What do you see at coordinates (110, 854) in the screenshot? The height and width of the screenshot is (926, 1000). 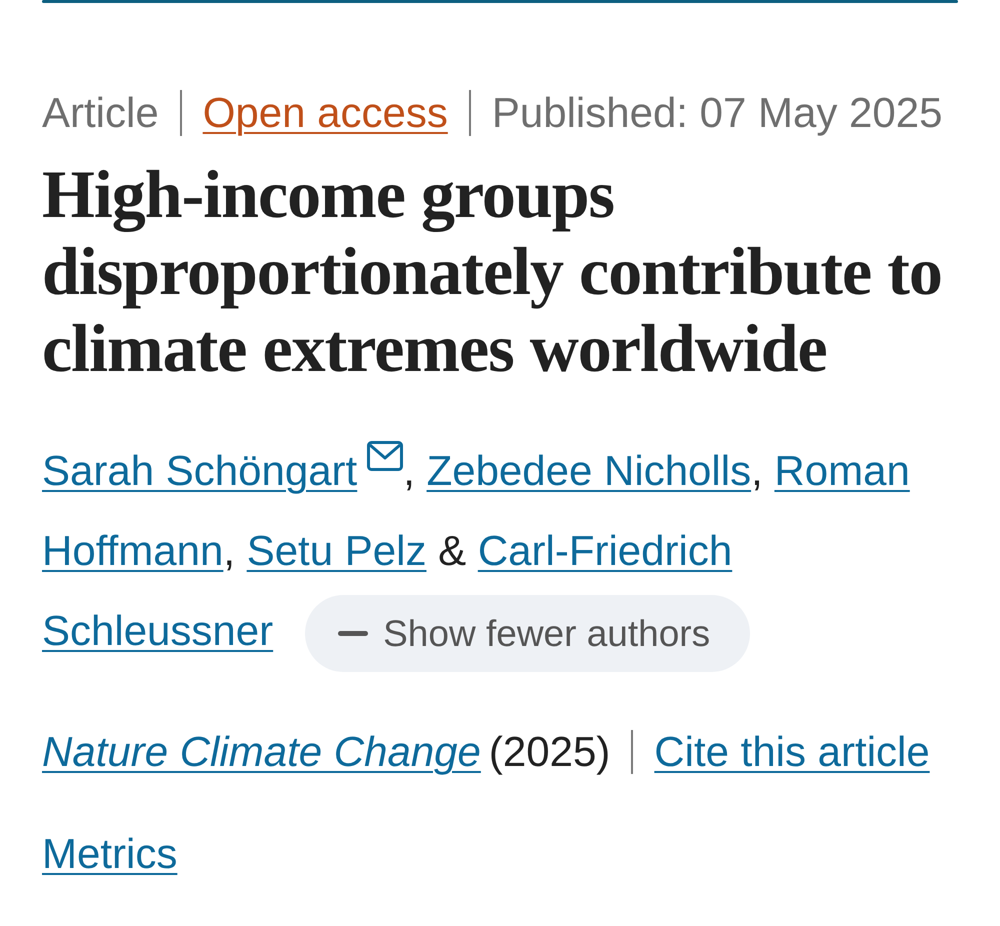 I see `metrics-link: Metrics` at bounding box center [110, 854].